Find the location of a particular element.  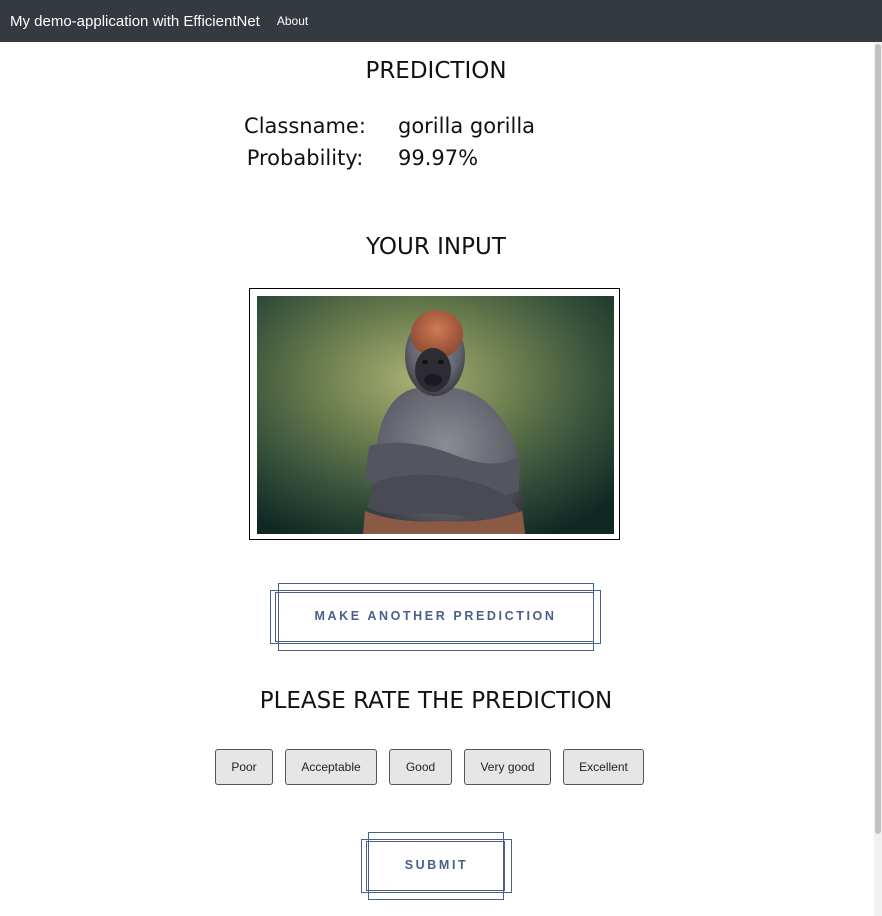

brand-title: My demo-application with EfficientNet is located at coordinates (135, 21).